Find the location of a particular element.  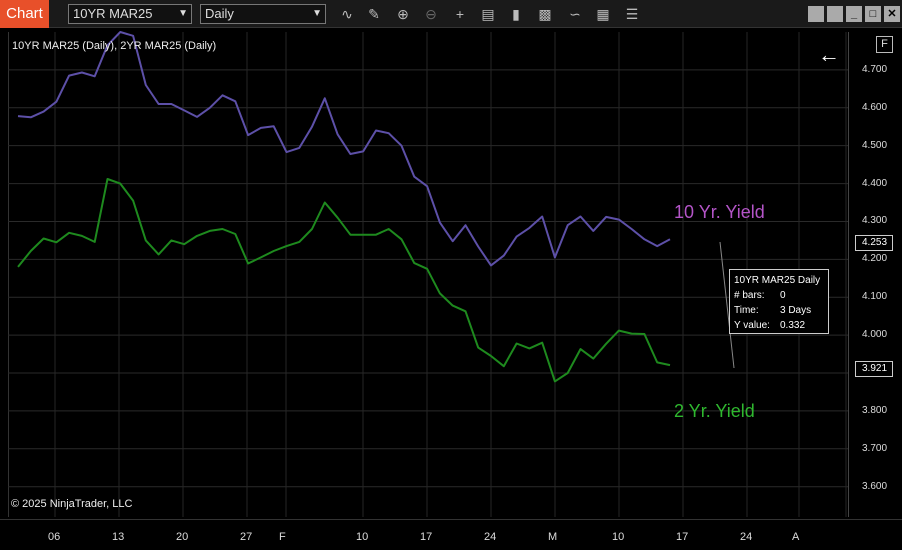

tooltip-yvalue-value: 0.332 is located at coordinates (793, 325).